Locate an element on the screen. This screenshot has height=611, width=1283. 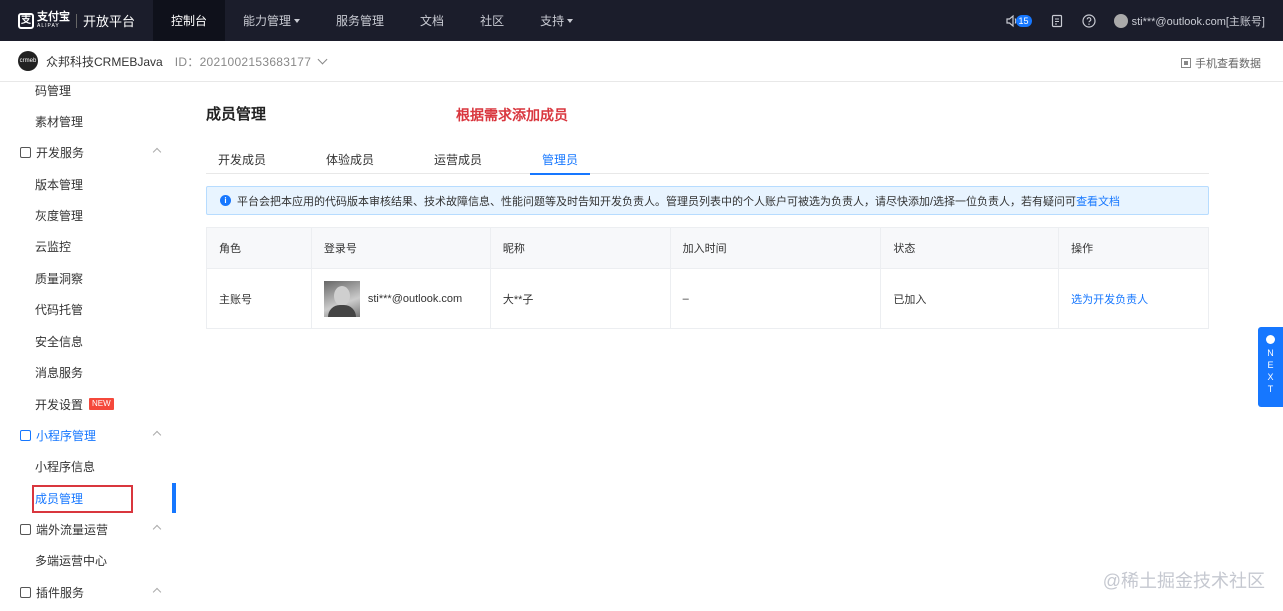
table-header-row: 角色 登录号 昵称 加入时间 状态 操作 is located at coordinates (707, 248).